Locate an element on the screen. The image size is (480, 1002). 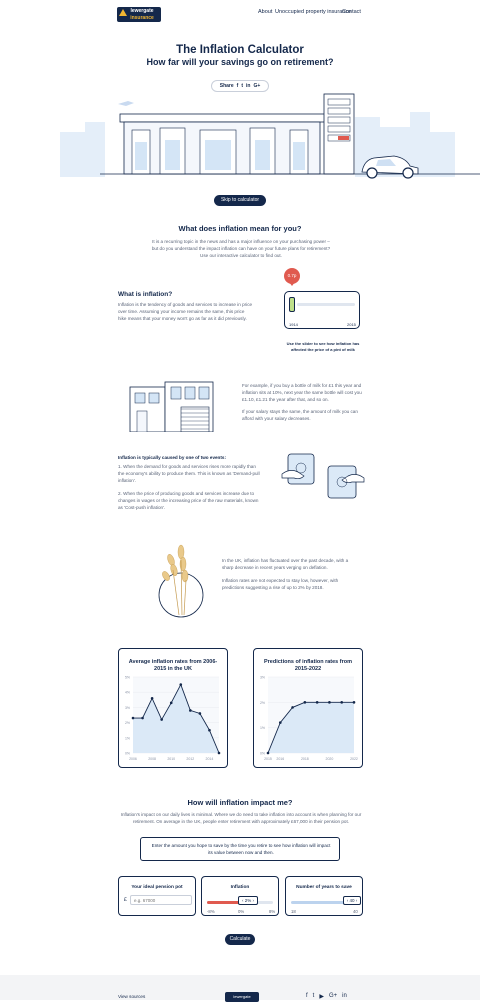
skip-to-calculator-button: Skip to calculator is located at coordinates (240, 200).